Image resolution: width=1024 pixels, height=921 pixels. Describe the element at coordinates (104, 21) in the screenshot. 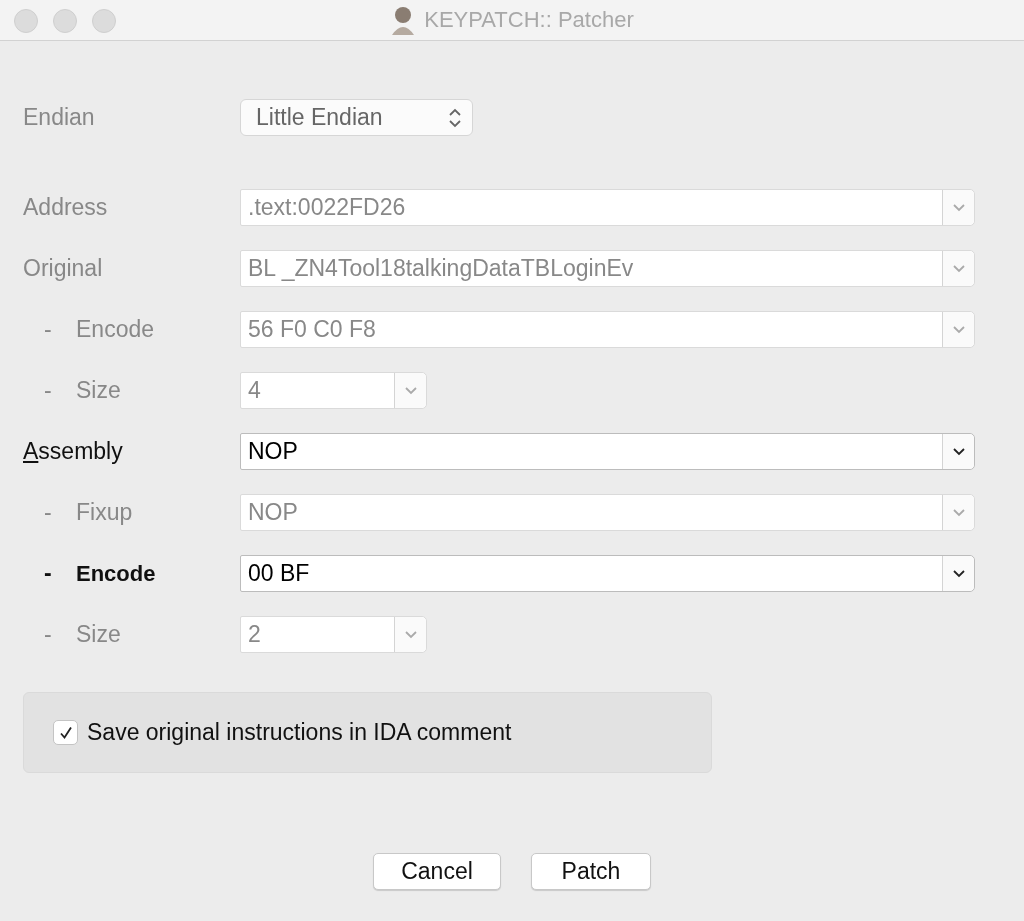

I see `zoom-button` at that location.